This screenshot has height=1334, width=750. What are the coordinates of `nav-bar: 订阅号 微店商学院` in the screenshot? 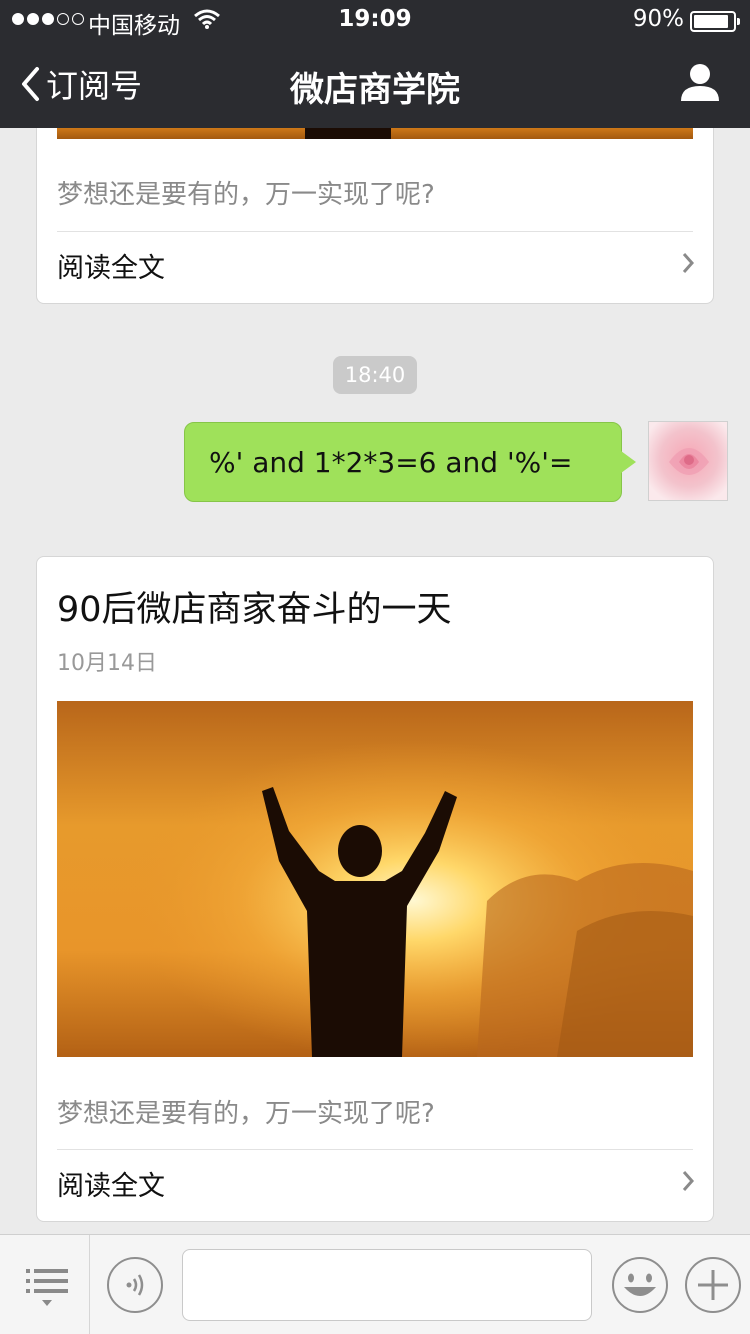 It's located at (375, 84).